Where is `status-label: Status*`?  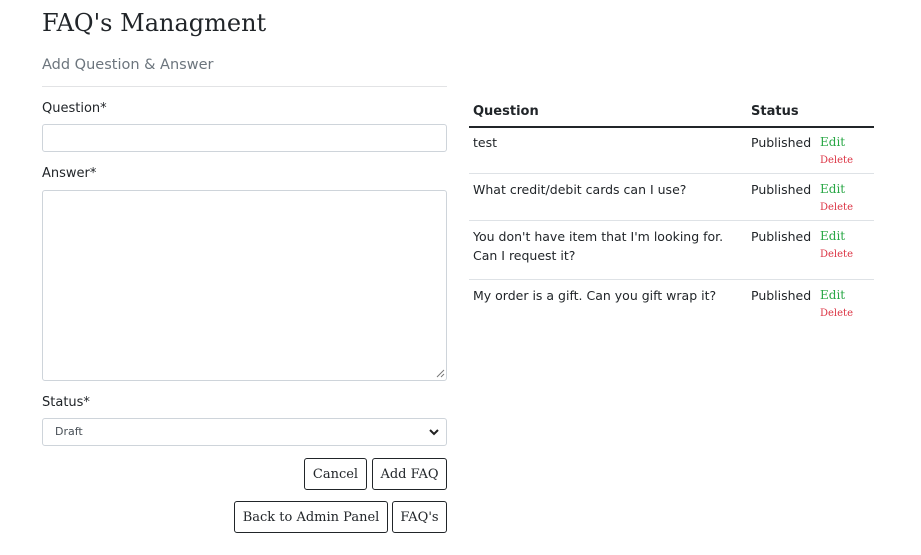 status-label: Status* is located at coordinates (66, 402).